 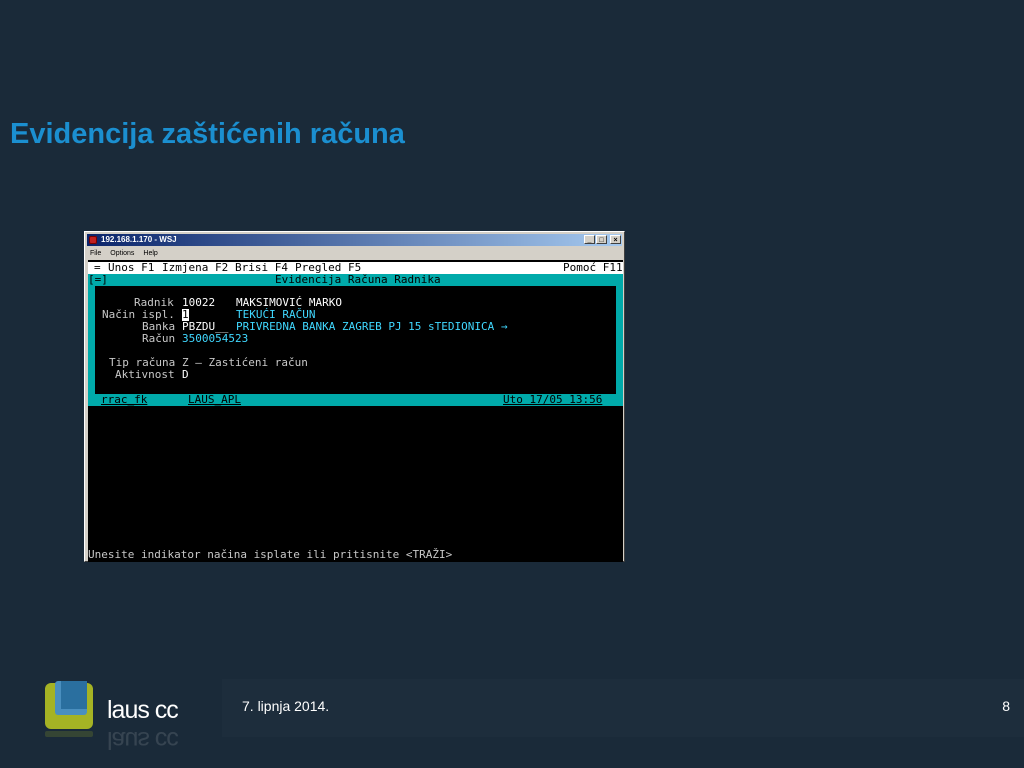 I want to click on menu-unos: Unos F1, so click(x=131, y=268).